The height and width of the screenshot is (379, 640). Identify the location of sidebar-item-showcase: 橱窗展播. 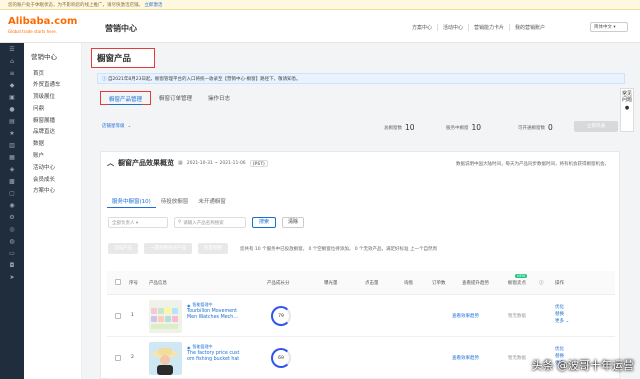
(52, 120).